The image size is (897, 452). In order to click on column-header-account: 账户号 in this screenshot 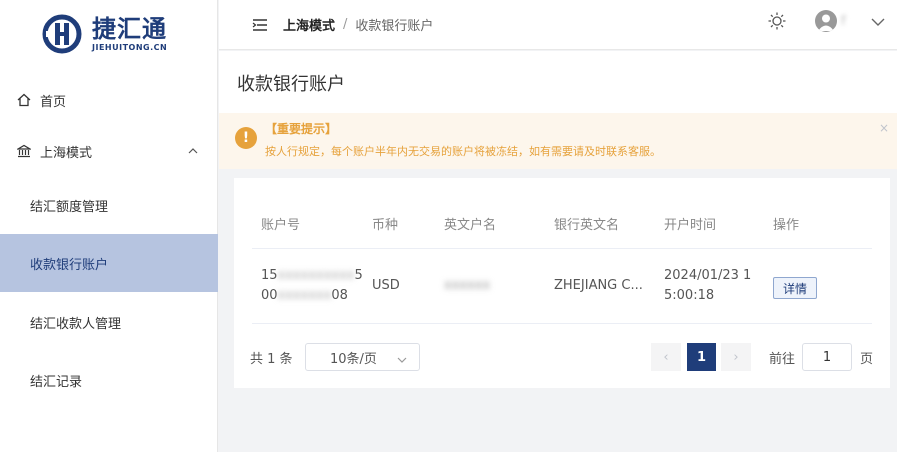, I will do `click(281, 225)`.